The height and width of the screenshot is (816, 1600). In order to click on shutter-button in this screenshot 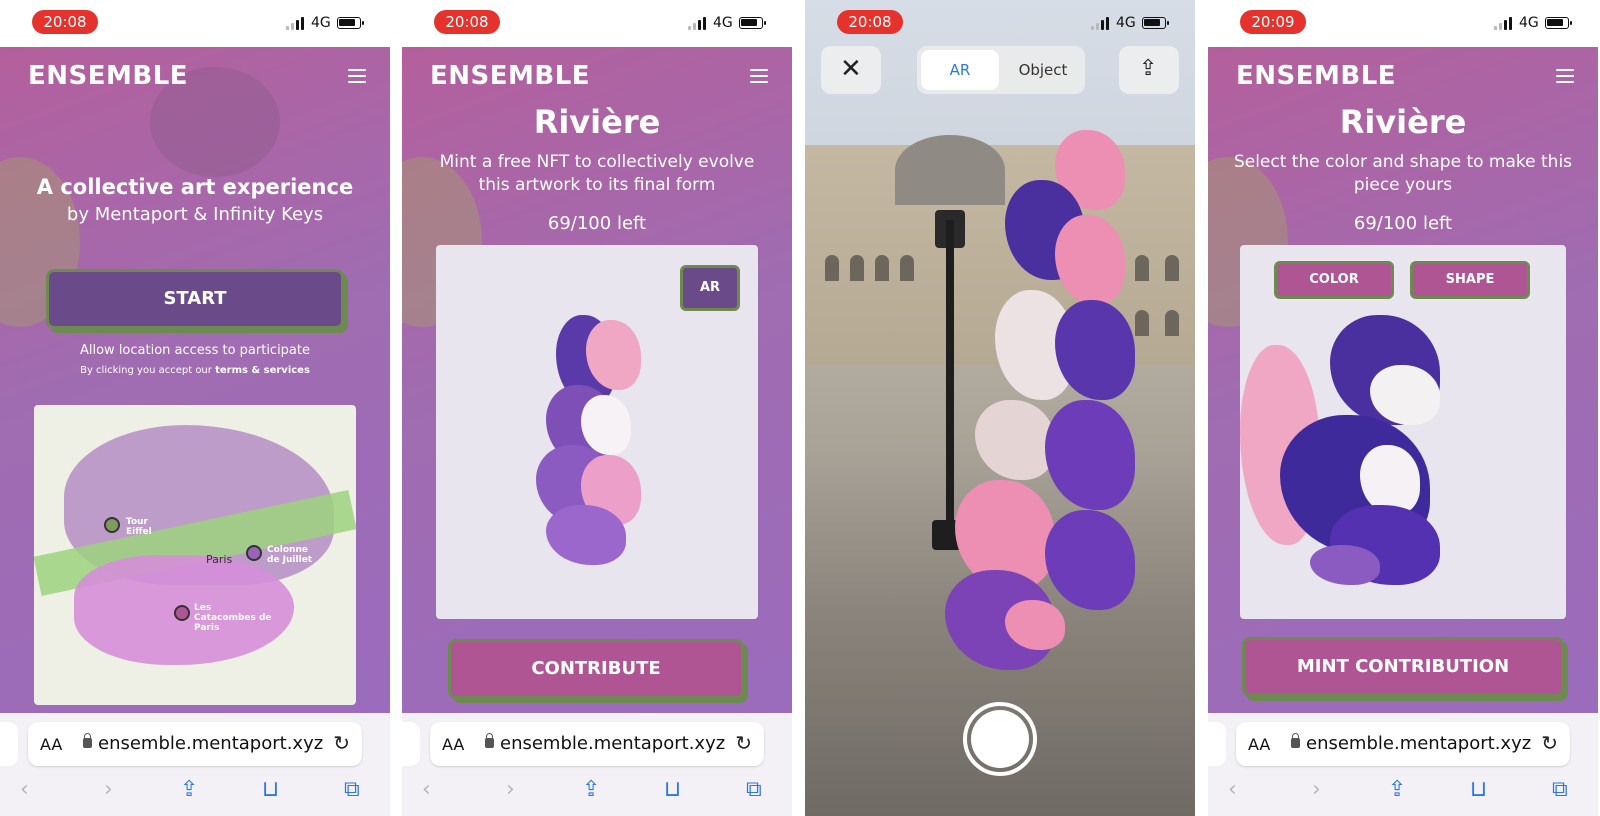, I will do `click(1000, 739)`.